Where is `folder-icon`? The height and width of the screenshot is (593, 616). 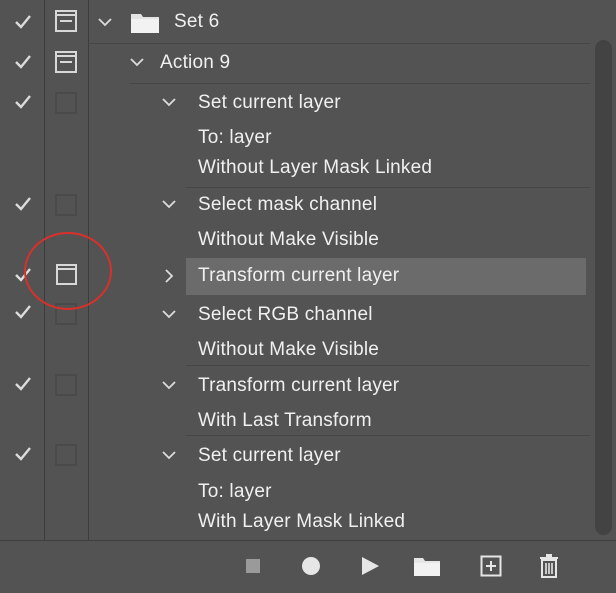
folder-icon is located at coordinates (145, 23).